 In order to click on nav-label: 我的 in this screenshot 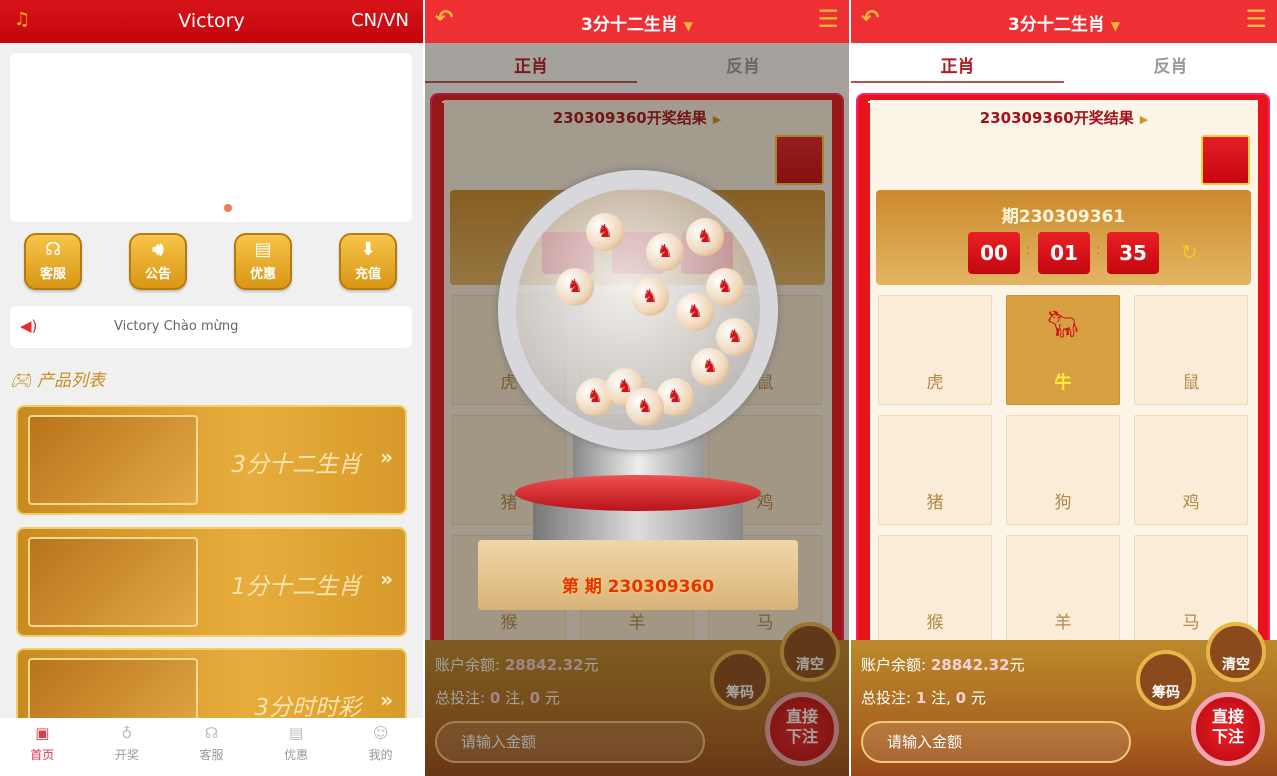, I will do `click(380, 755)`.